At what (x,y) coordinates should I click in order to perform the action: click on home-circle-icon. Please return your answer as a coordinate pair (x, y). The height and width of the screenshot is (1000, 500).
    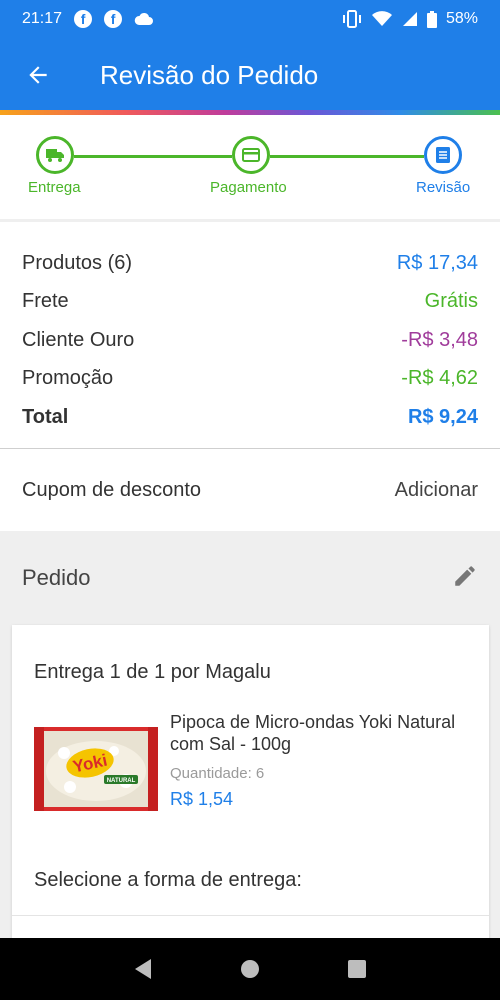
    Looking at the image, I should click on (250, 969).